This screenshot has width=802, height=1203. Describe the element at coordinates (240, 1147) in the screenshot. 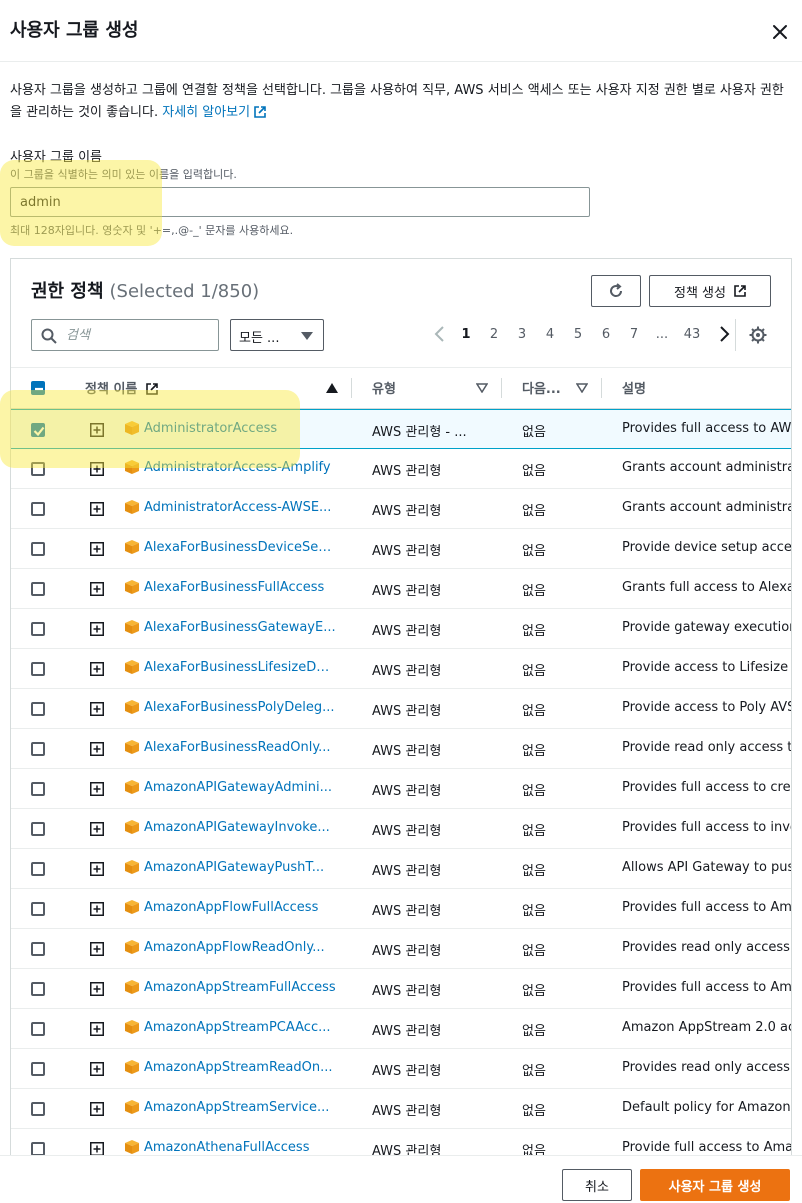

I see `policy-name-link: AmazonAthenaFullAccess` at that location.